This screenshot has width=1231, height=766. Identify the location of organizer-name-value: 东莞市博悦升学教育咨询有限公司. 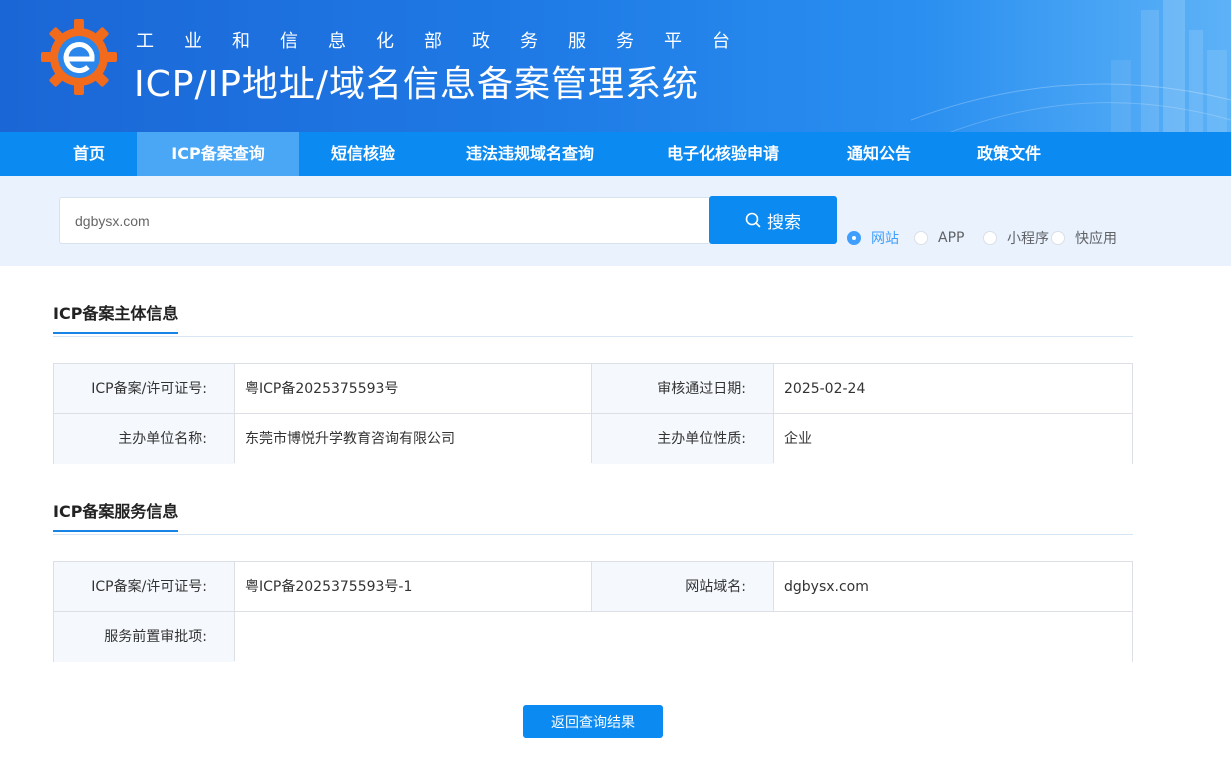
(413, 439).